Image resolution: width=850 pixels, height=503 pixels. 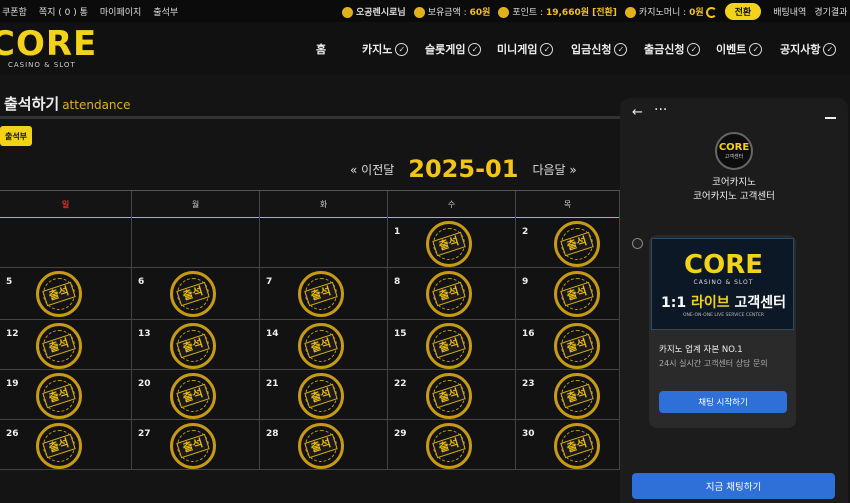 I want to click on calendar-day-cell: 30 출석, so click(x=568, y=445).